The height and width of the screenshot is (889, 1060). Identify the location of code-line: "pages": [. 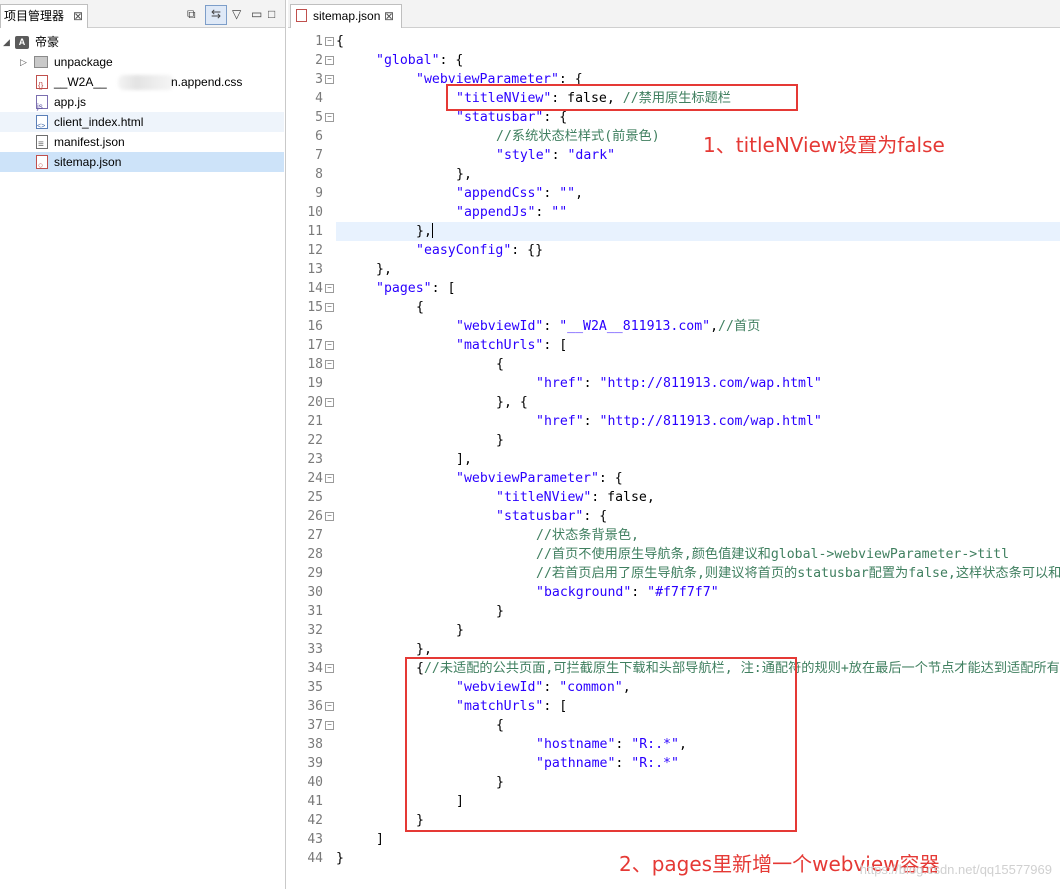
(415, 288).